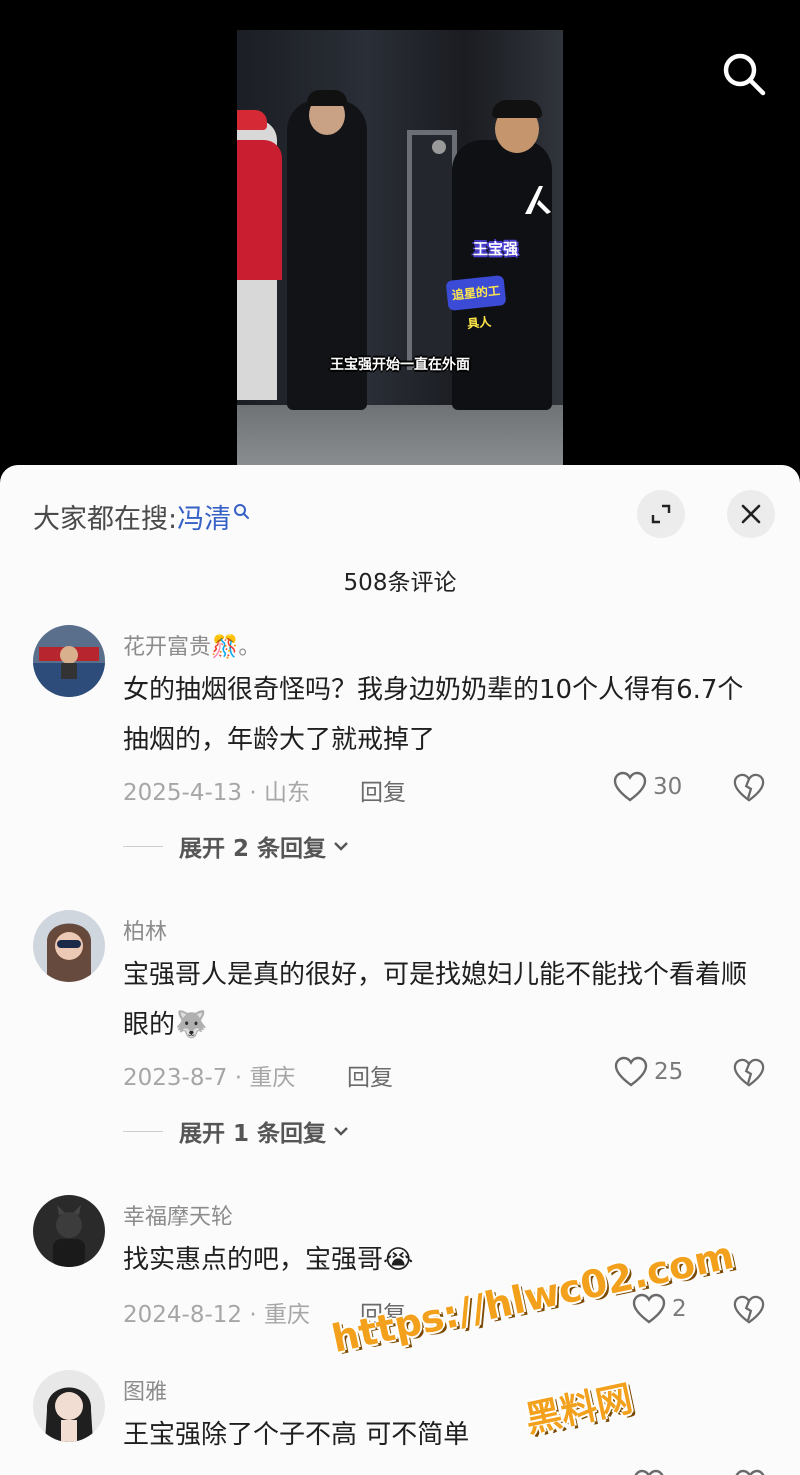 The image size is (800, 1475). What do you see at coordinates (647, 787) in the screenshot?
I see `like-button: 30` at bounding box center [647, 787].